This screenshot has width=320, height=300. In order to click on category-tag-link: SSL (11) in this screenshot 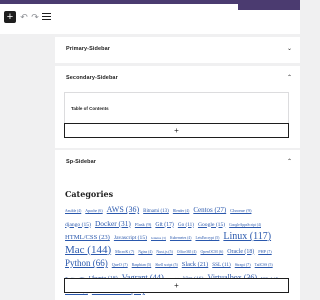, I will do `click(221, 265)`.